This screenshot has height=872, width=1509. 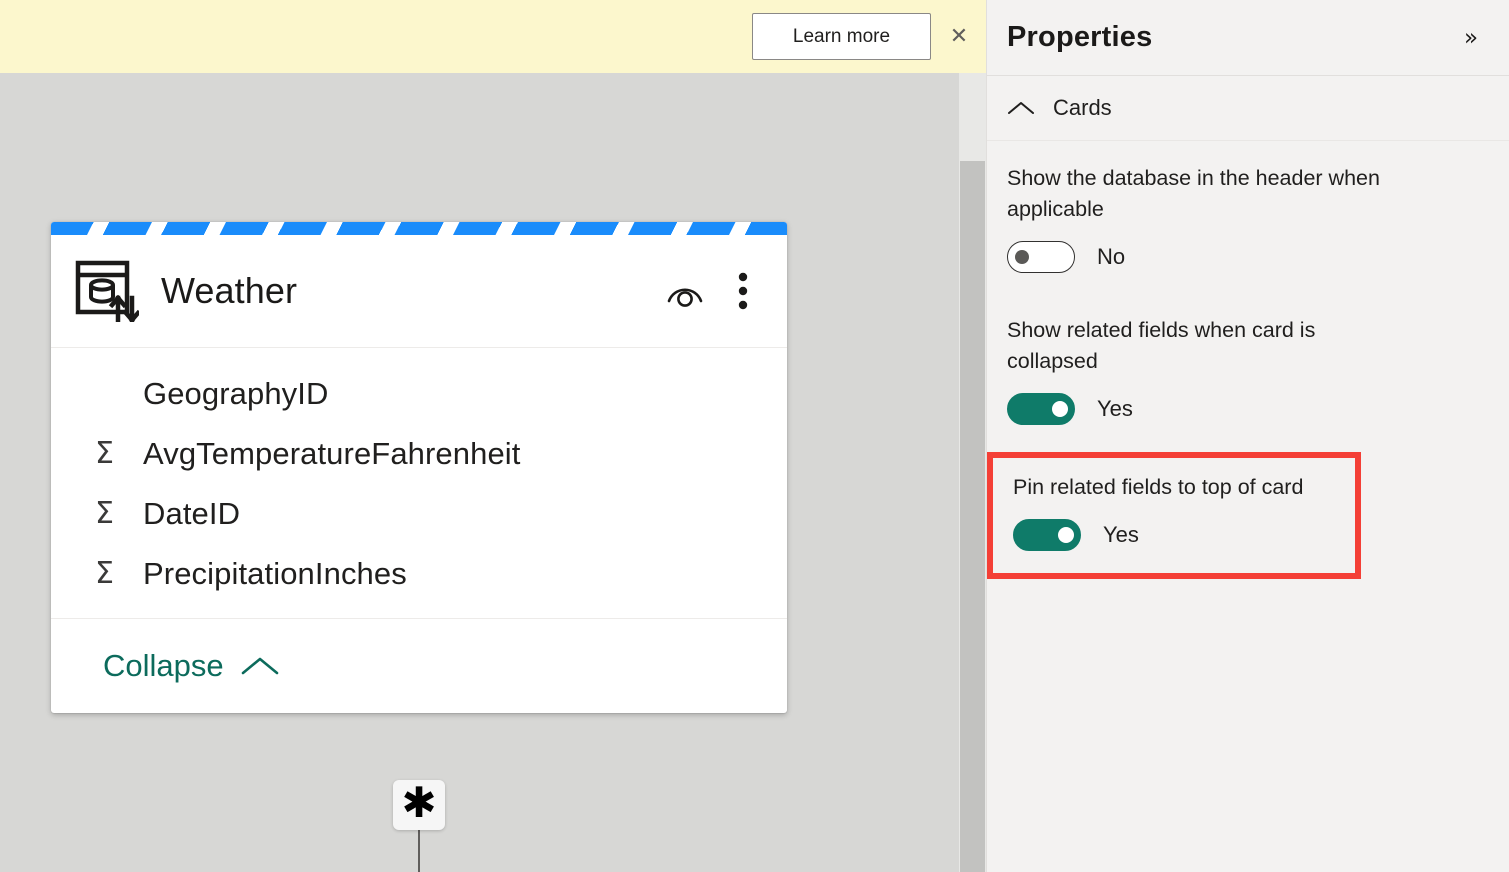 What do you see at coordinates (419, 666) in the screenshot?
I see `card-footer: Collapse` at bounding box center [419, 666].